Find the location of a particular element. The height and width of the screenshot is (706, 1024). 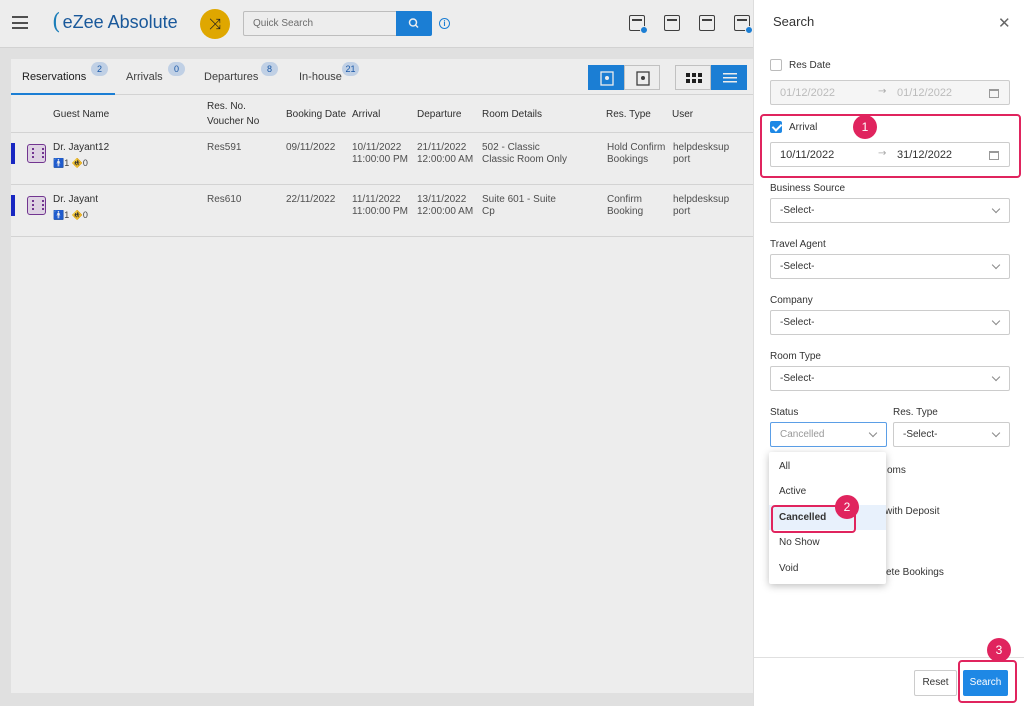

hidden-option-text: with Deposit is located at coordinates (912, 511).